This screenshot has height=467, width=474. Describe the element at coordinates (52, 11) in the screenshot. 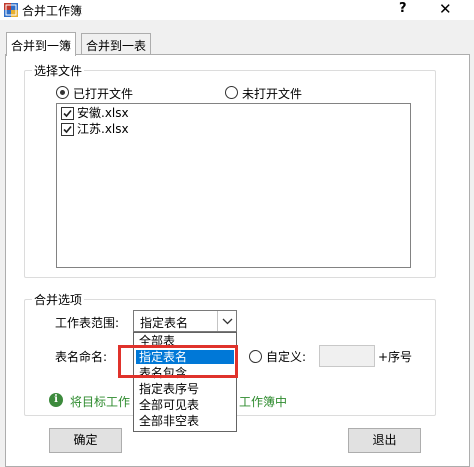

I see `window-title: 合并工作簿` at that location.